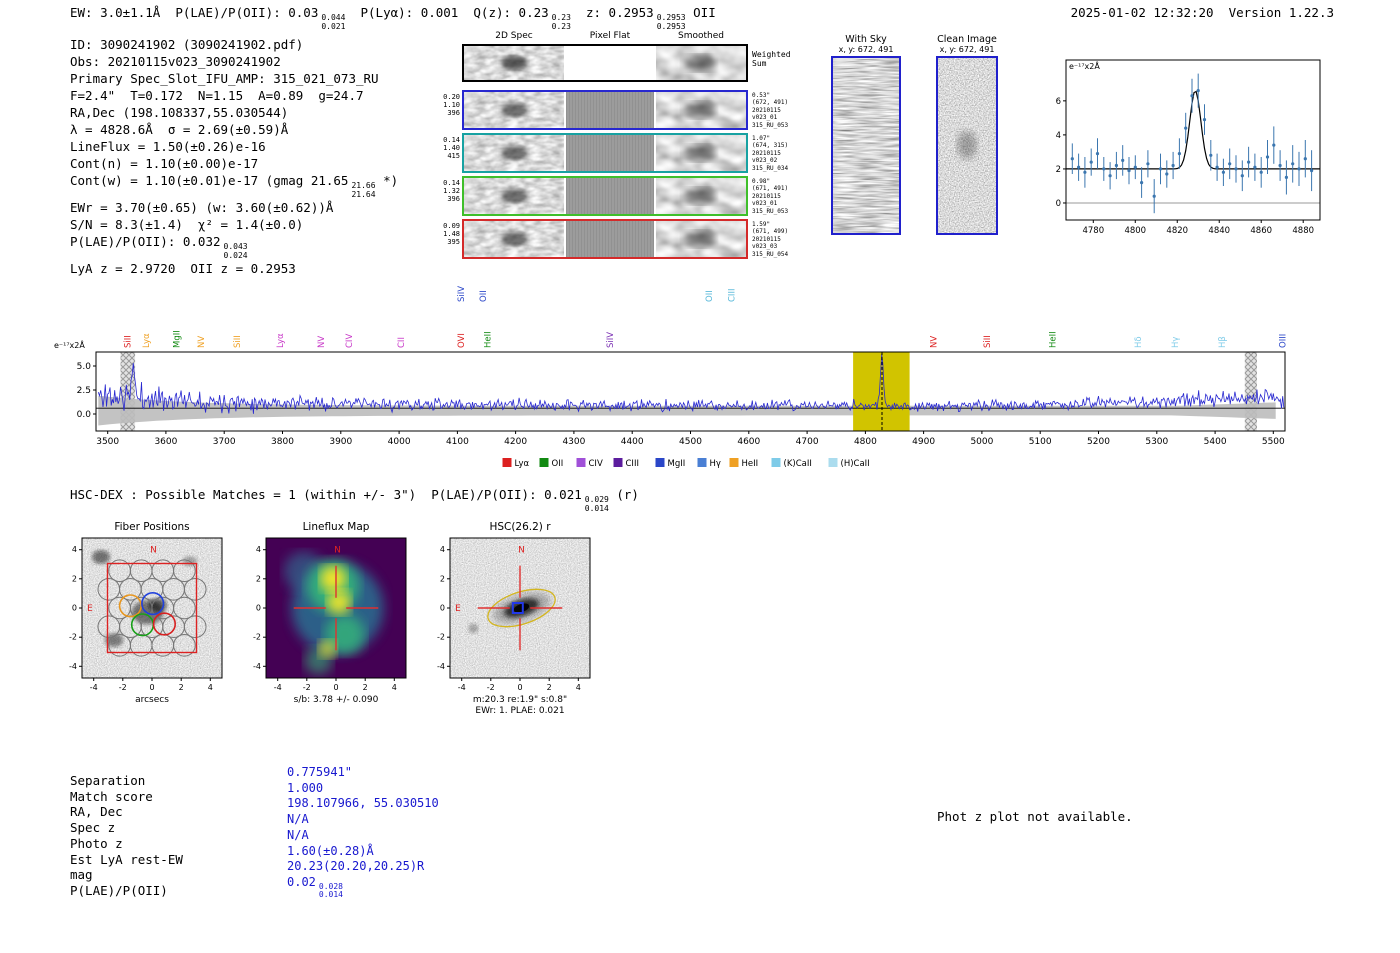 The width and height of the screenshot is (1400, 953). What do you see at coordinates (179, 129) in the screenshot?
I see `text-segment: λ = 4828.6Å σ = 2.69(±0.59)Å` at bounding box center [179, 129].